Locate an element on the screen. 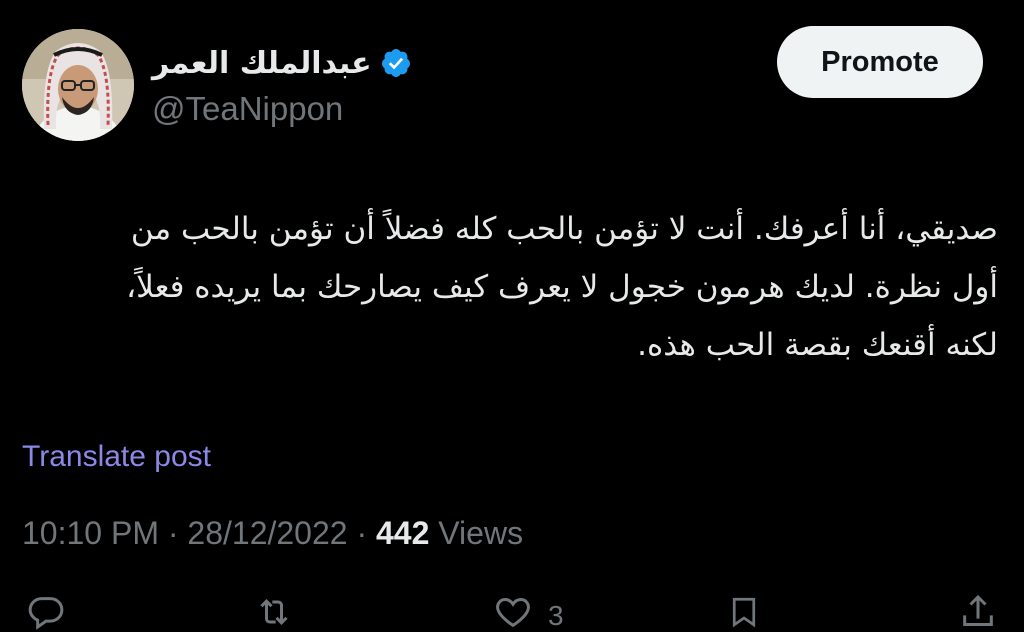 Image resolution: width=1024 pixels, height=632 pixels. bookmark-icon is located at coordinates (744, 612).